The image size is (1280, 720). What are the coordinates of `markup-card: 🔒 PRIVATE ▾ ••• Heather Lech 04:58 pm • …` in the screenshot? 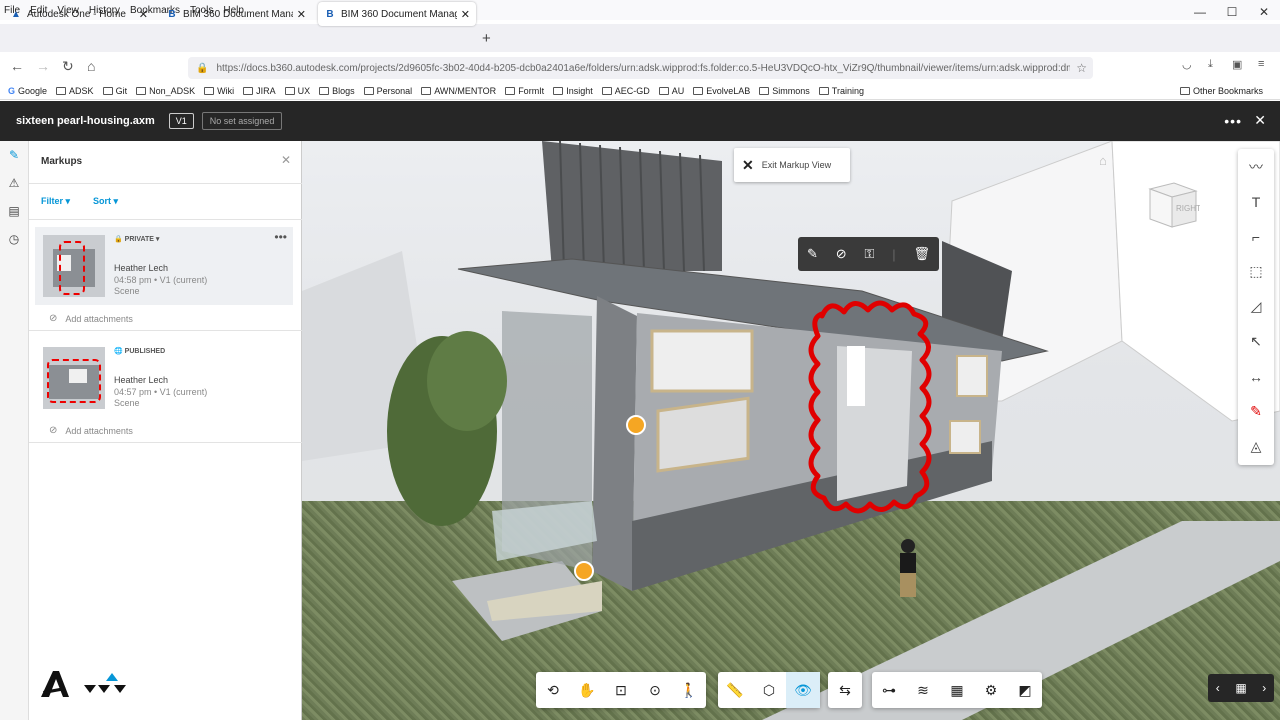 It's located at (164, 266).